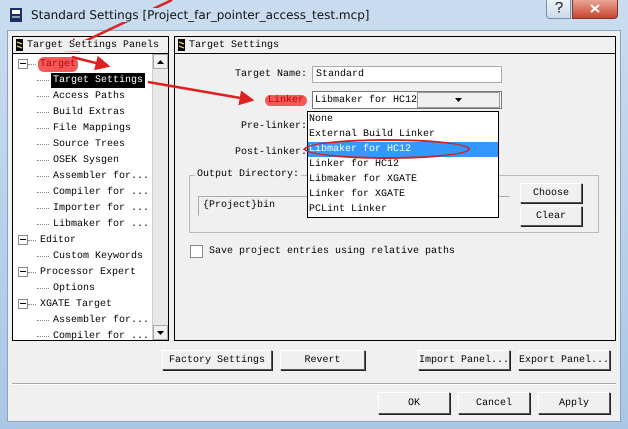 The height and width of the screenshot is (429, 628). Describe the element at coordinates (414, 403) in the screenshot. I see `dialog-button: OK` at that location.